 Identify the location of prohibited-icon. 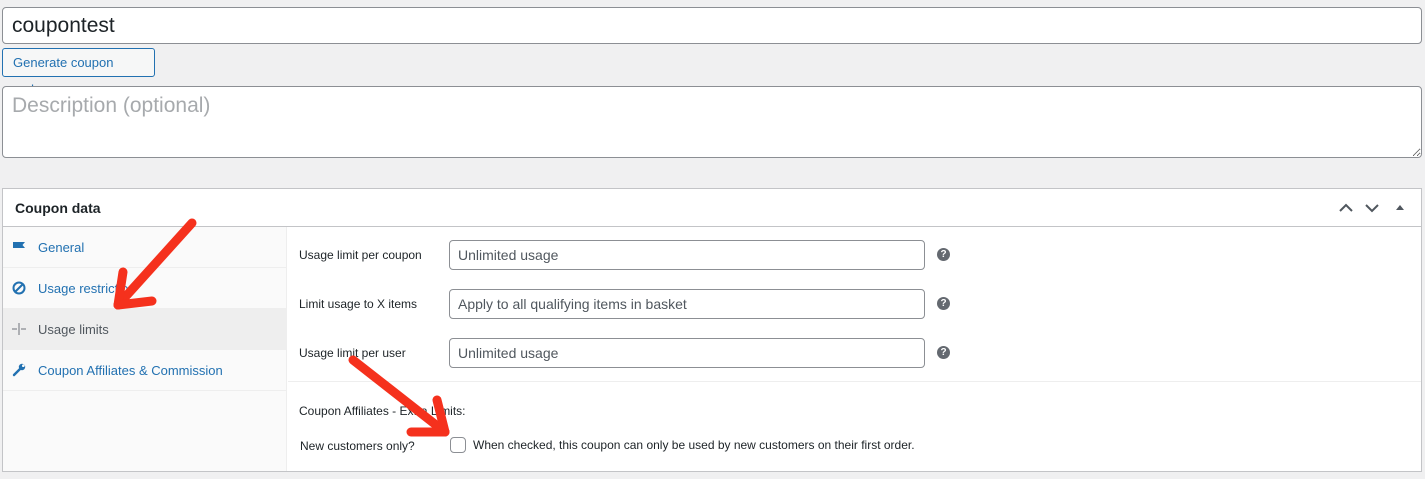
(19, 288).